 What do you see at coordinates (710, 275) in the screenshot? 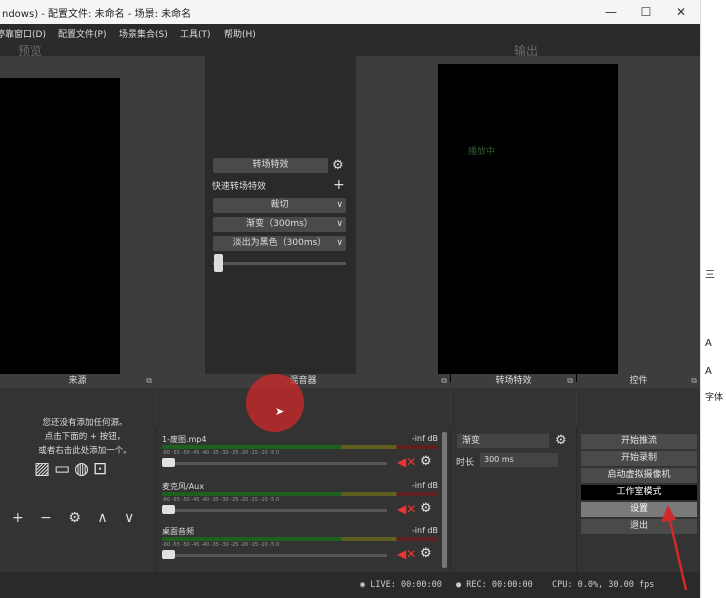
I see `strip-glyph: 三` at bounding box center [710, 275].